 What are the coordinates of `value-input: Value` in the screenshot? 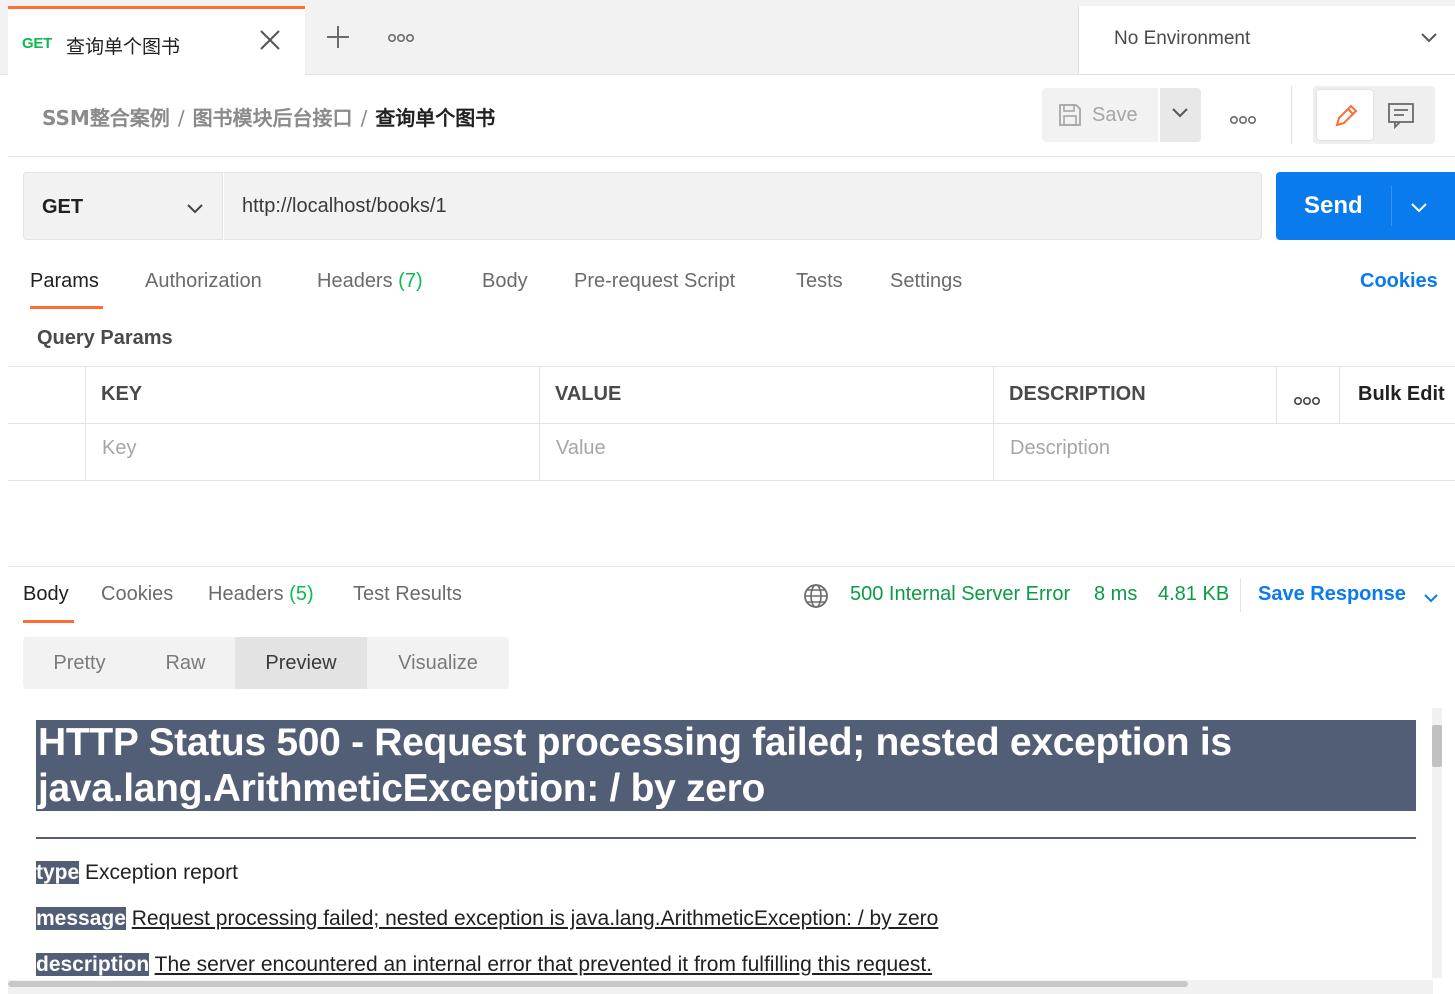 It's located at (581, 448).